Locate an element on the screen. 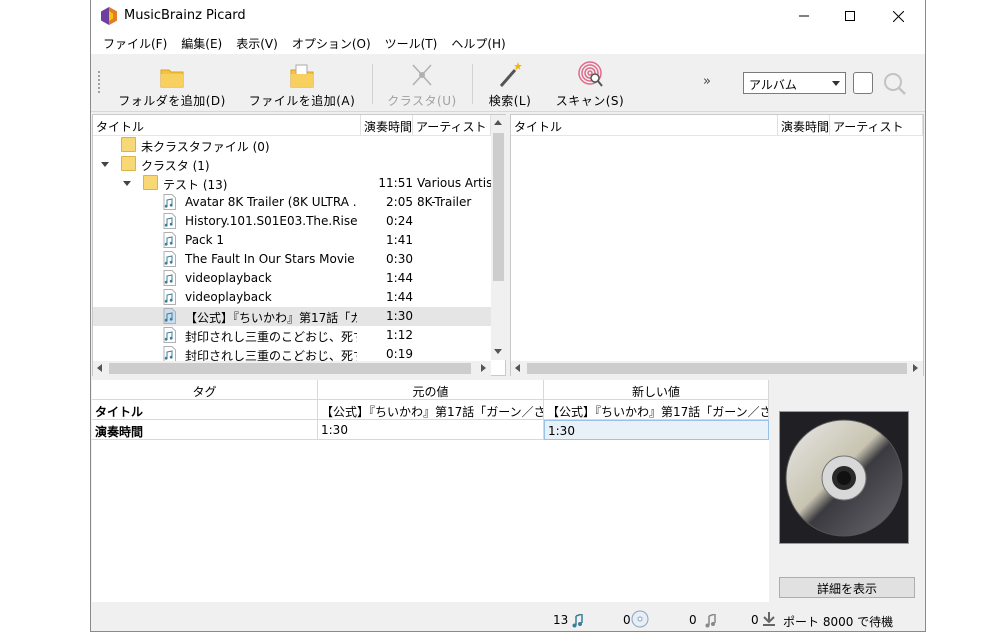  cluster-icon is located at coordinates (422, 75).